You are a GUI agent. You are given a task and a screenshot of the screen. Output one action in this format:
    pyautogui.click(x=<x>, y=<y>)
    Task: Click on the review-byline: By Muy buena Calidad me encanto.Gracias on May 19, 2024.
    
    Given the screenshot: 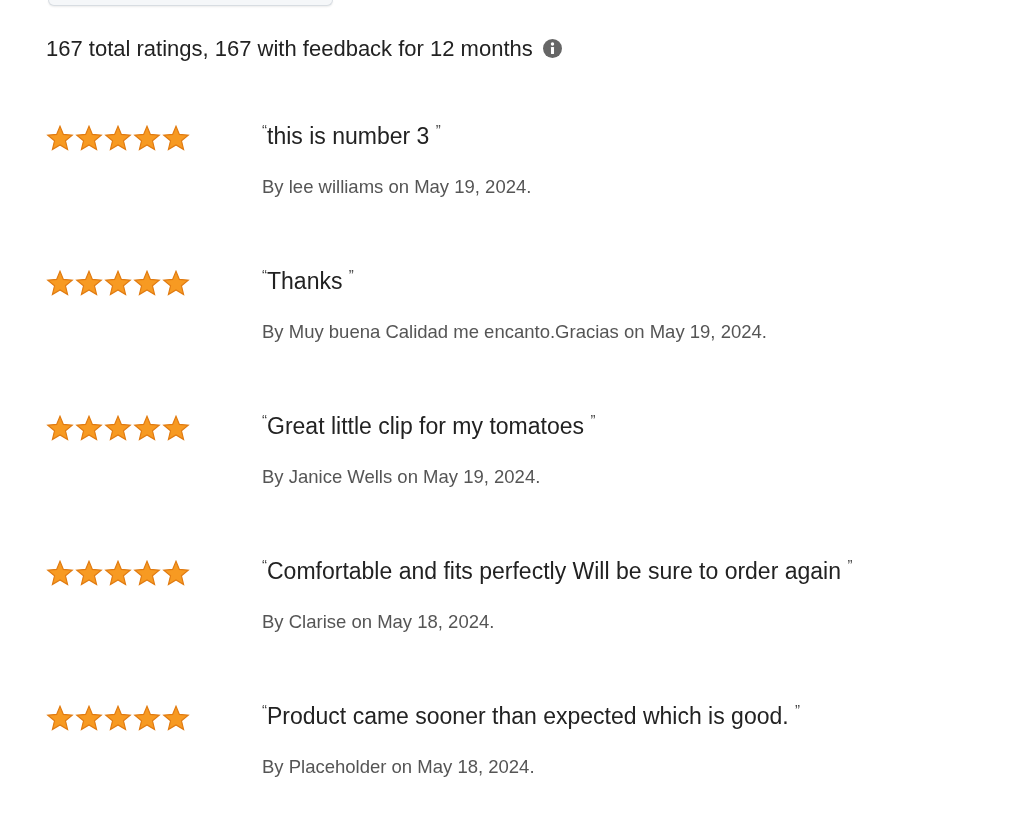 What is the action you would take?
    pyautogui.click(x=514, y=331)
    